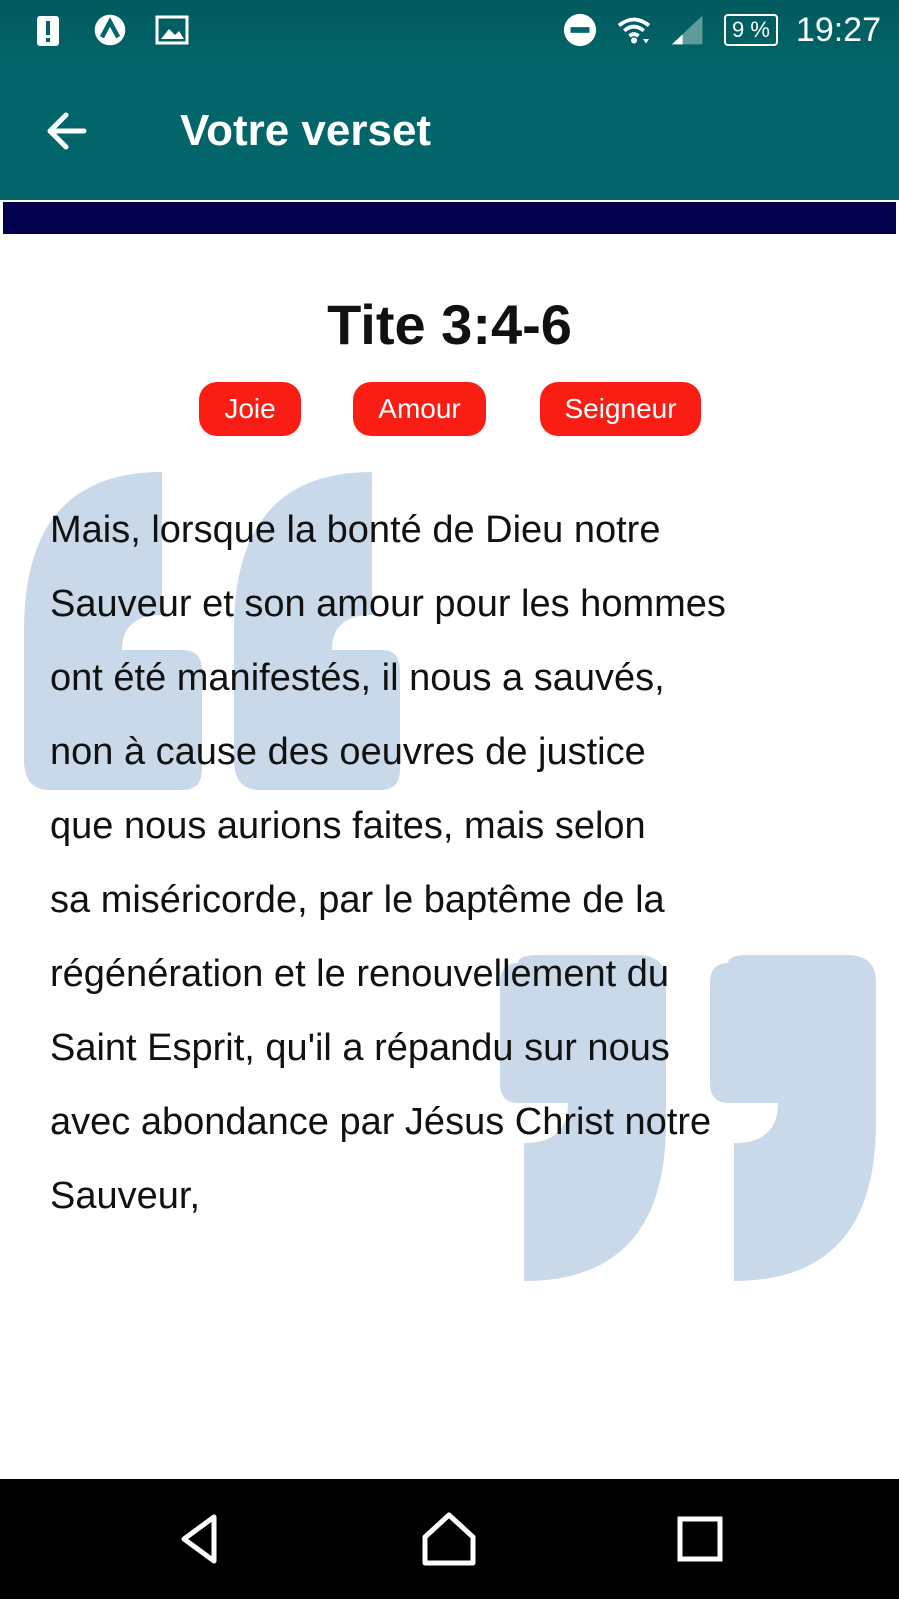 This screenshot has width=899, height=1599. I want to click on tag-joie: Joie, so click(250, 409).